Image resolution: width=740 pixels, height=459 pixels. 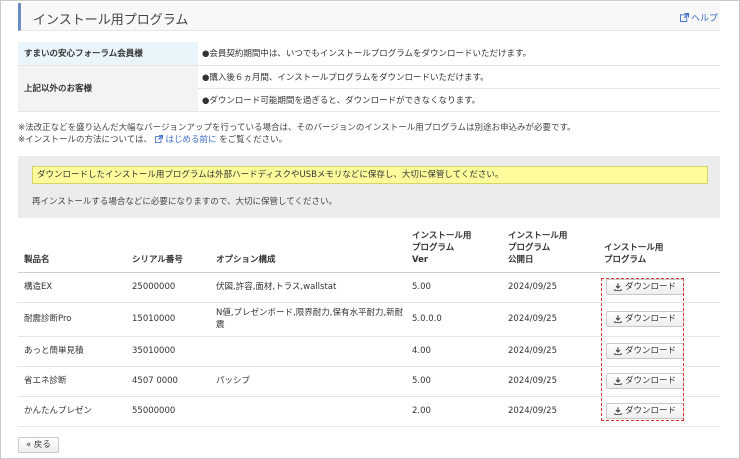 What do you see at coordinates (253, 140) in the screenshot?
I see `note-line-2-suffix: をご覧ください。` at bounding box center [253, 140].